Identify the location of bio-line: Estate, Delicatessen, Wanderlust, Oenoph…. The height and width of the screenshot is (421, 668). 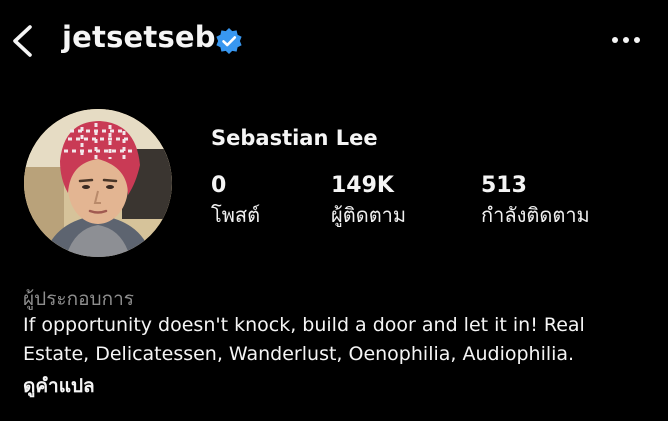
(299, 354).